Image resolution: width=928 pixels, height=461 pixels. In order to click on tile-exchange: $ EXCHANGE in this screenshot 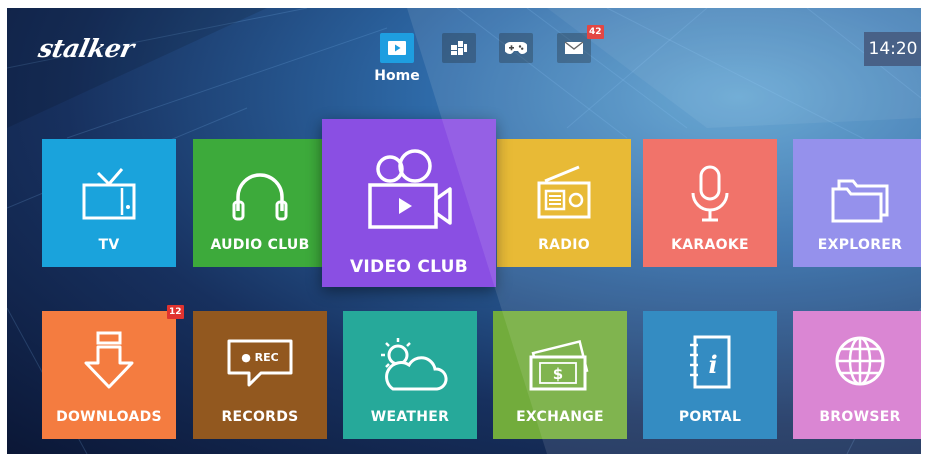, I will do `click(560, 375)`.